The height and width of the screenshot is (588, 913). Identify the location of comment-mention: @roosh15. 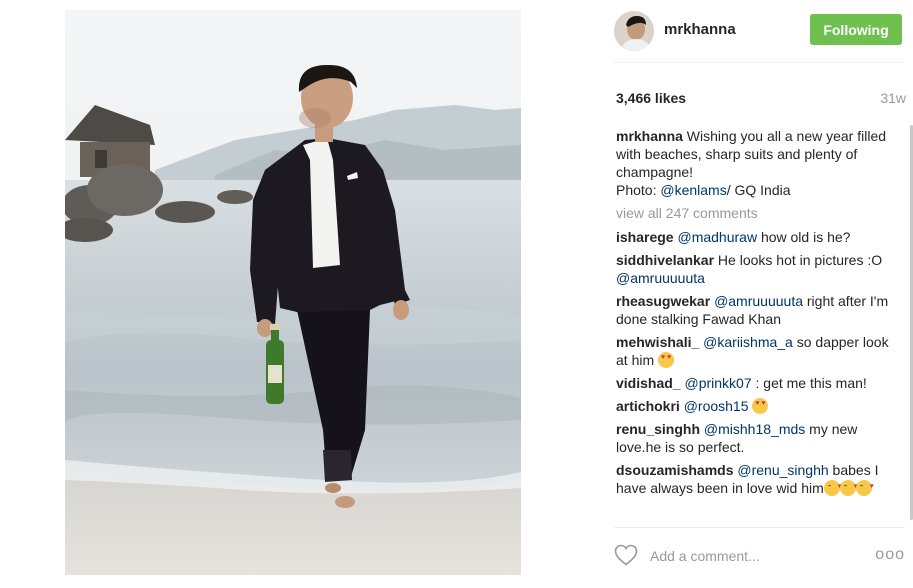
(716, 406).